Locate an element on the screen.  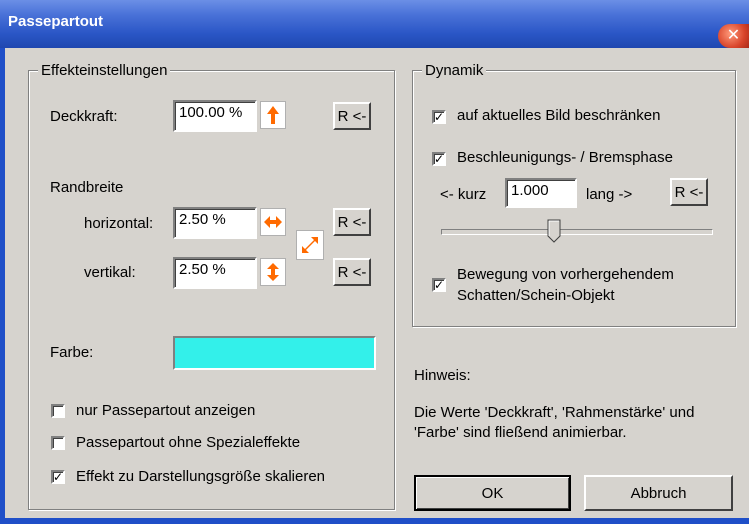
vertikal-reset-button: R <- is located at coordinates (352, 272).